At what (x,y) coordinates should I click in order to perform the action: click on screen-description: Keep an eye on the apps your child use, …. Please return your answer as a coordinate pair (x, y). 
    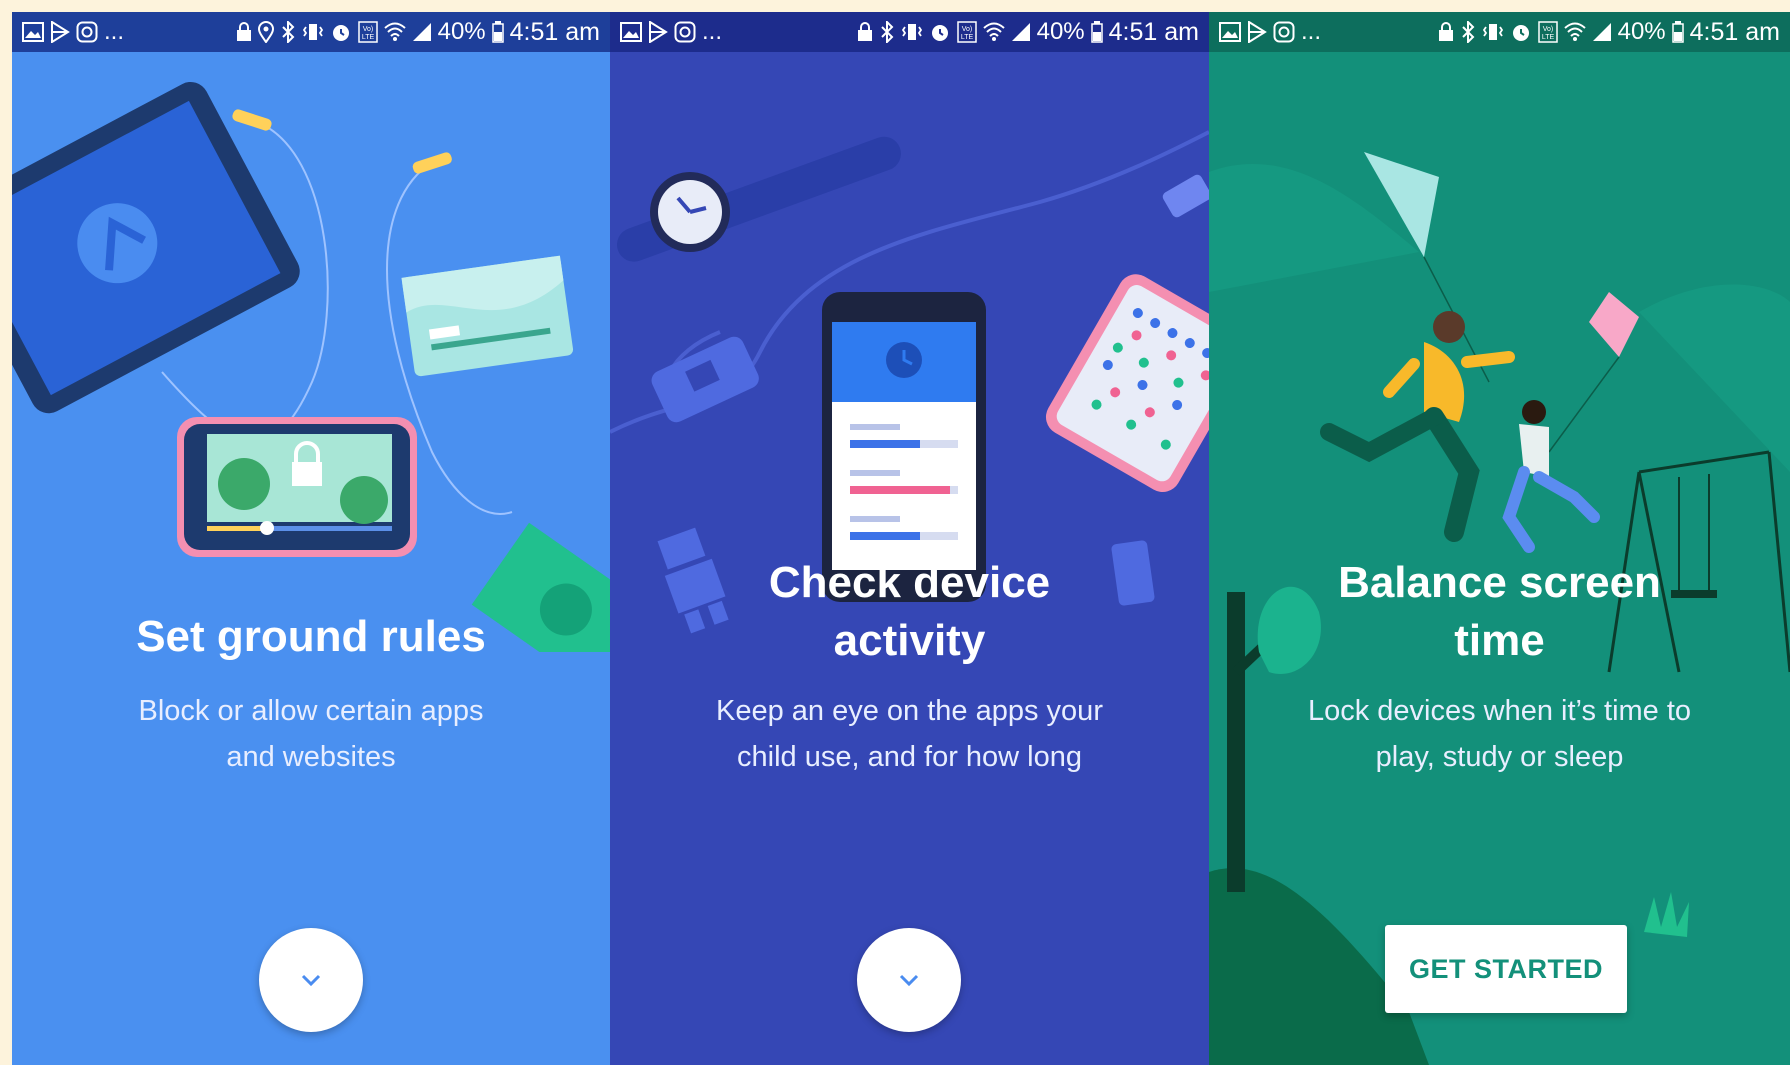
    Looking at the image, I should click on (909, 734).